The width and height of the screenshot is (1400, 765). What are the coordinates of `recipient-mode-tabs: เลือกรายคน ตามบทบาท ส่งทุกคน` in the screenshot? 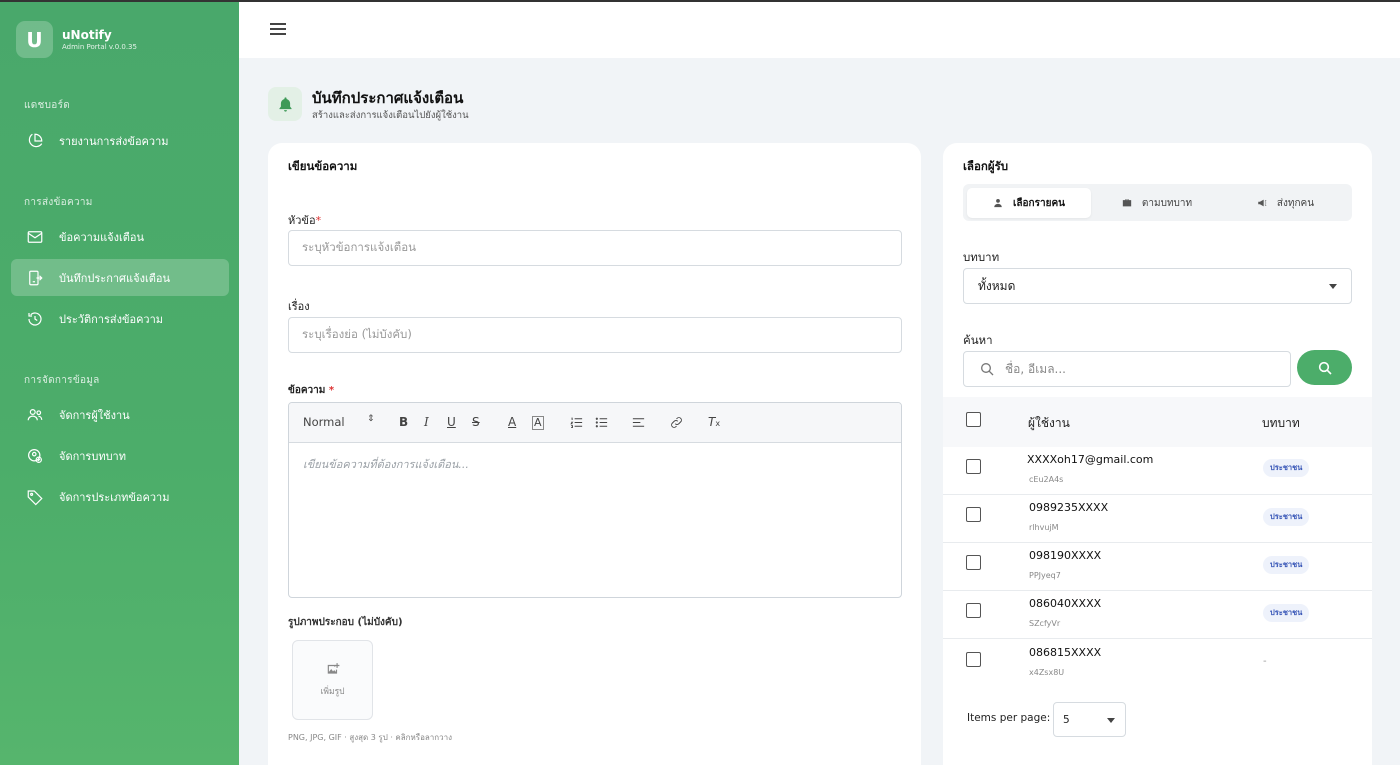 It's located at (1157, 202).